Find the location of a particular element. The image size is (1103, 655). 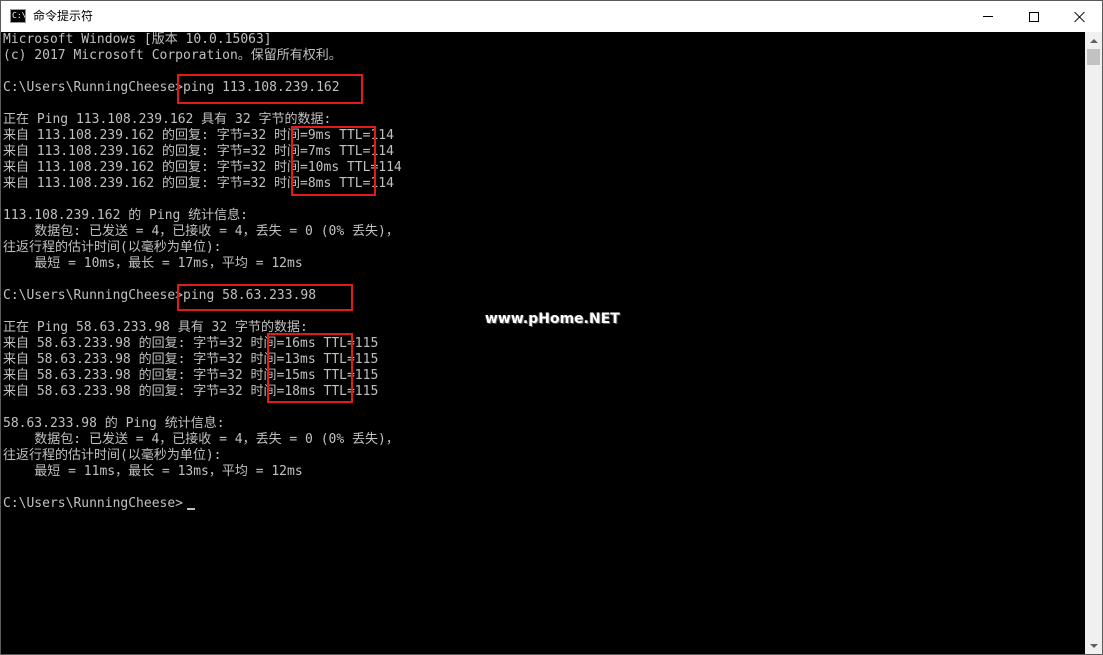

minimize-button is located at coordinates (988, 16).